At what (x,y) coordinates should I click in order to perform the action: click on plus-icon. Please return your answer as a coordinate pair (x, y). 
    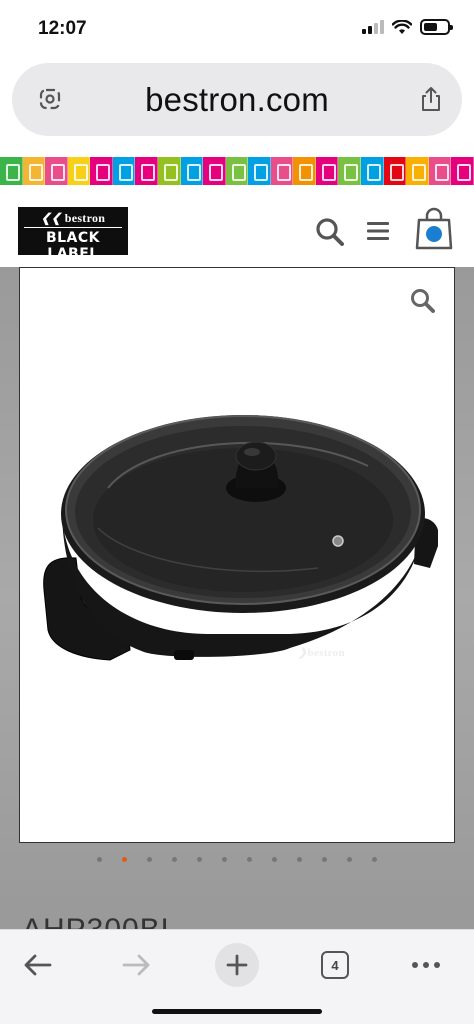
    Looking at the image, I should click on (237, 965).